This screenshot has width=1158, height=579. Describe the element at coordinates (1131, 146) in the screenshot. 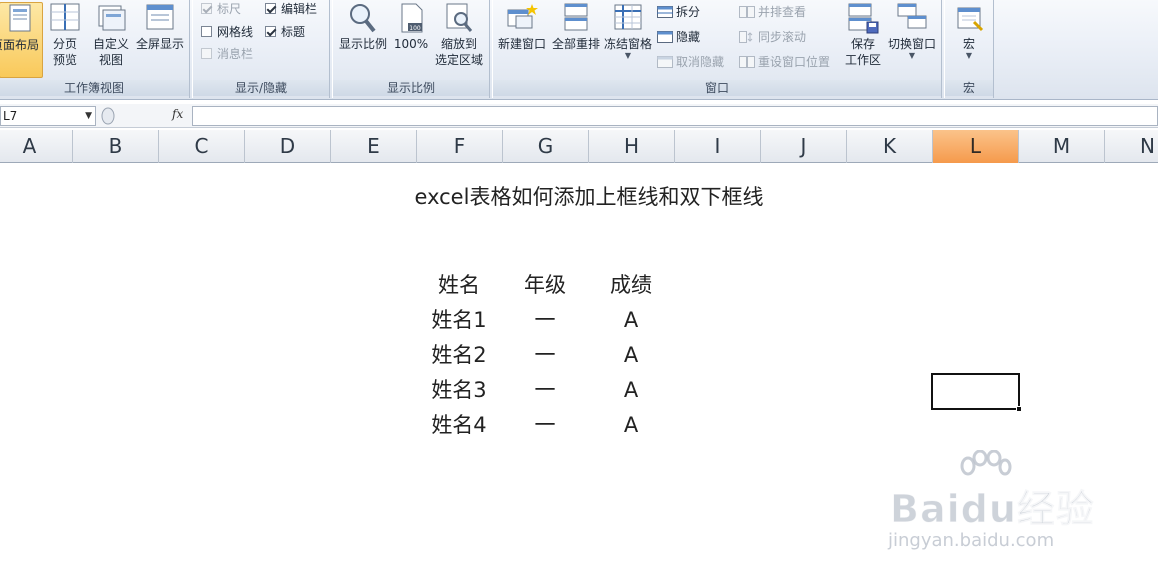

I see `column-header-n: N` at that location.